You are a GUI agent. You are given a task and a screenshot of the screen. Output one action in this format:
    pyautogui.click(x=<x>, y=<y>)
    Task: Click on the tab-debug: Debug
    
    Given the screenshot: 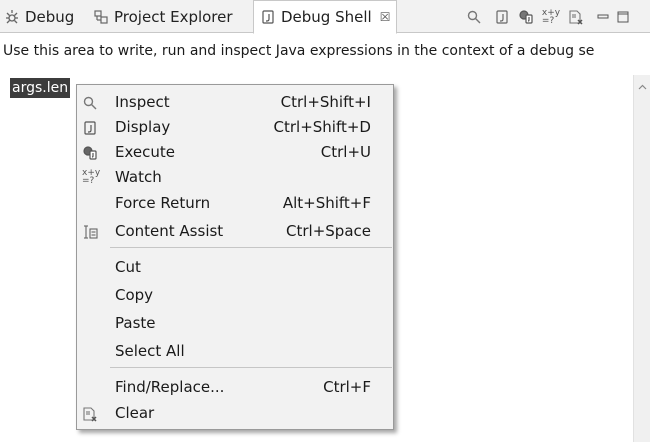 What is the action you would take?
    pyautogui.click(x=39, y=16)
    